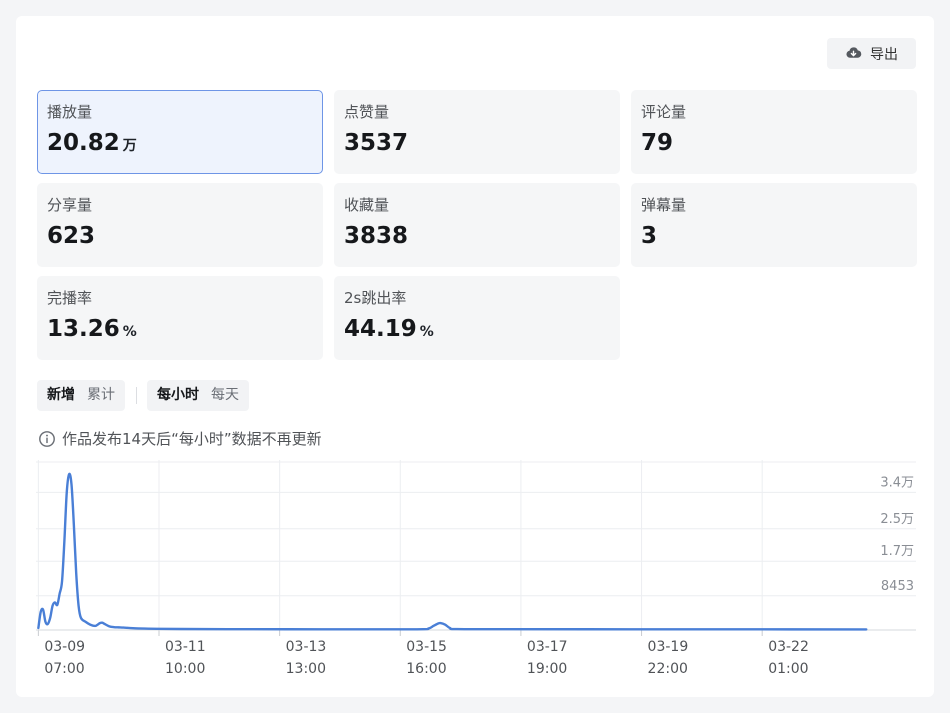  What do you see at coordinates (788, 647) in the screenshot?
I see `x-tick-date: 03-22` at bounding box center [788, 647].